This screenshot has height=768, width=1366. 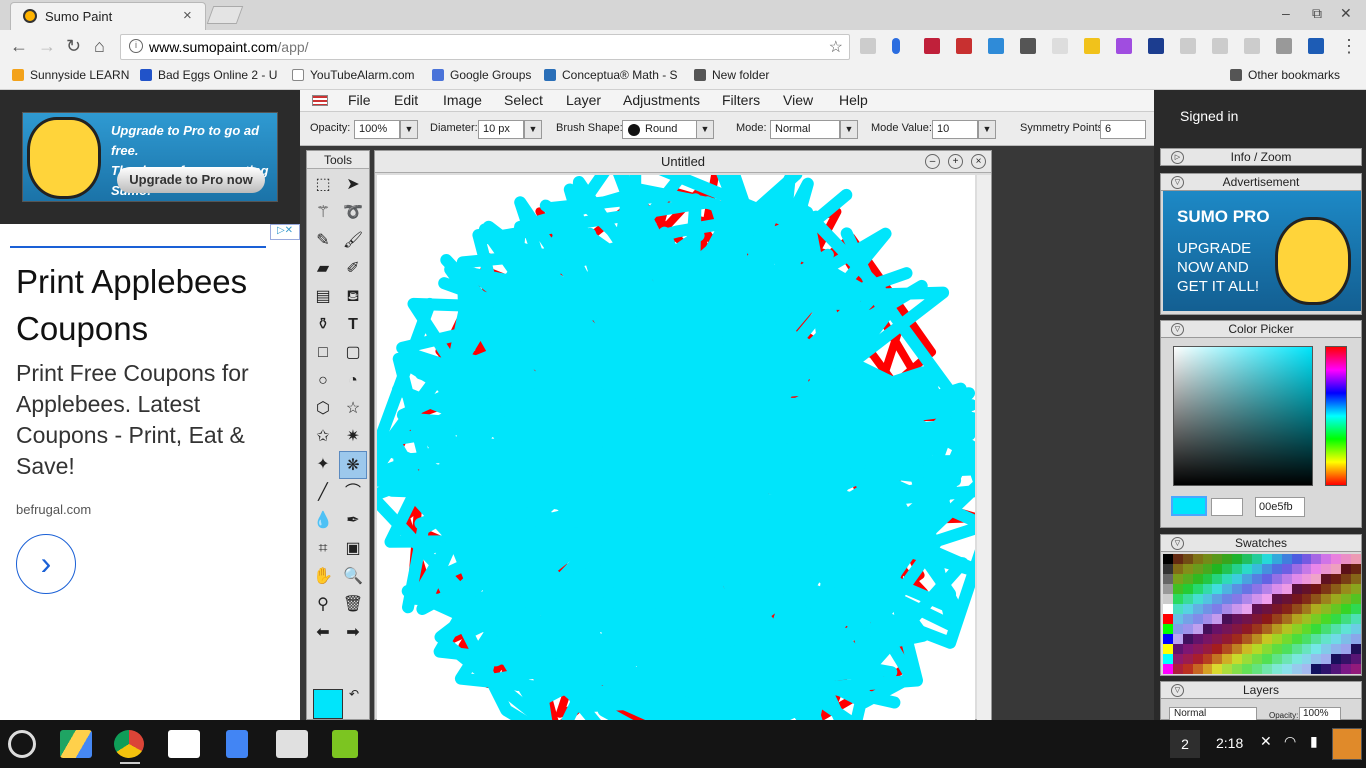 What do you see at coordinates (22, 744) in the screenshot?
I see `launcher-icon` at bounding box center [22, 744].